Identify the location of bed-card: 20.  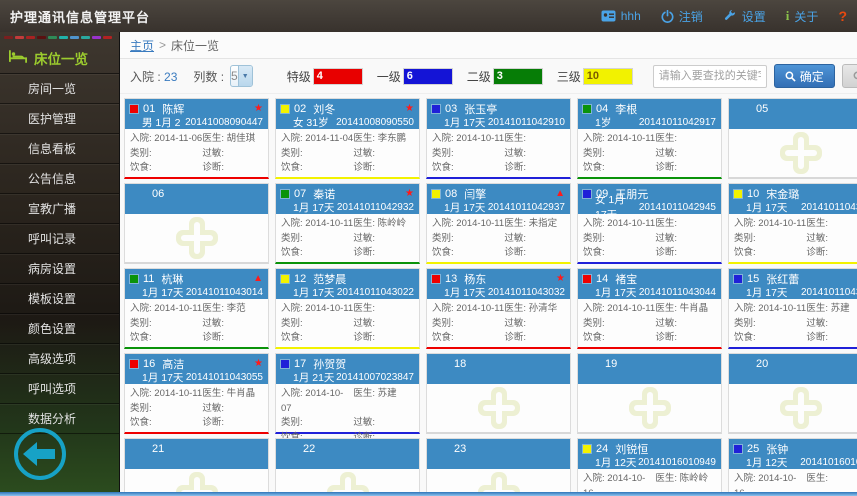
(792, 393).